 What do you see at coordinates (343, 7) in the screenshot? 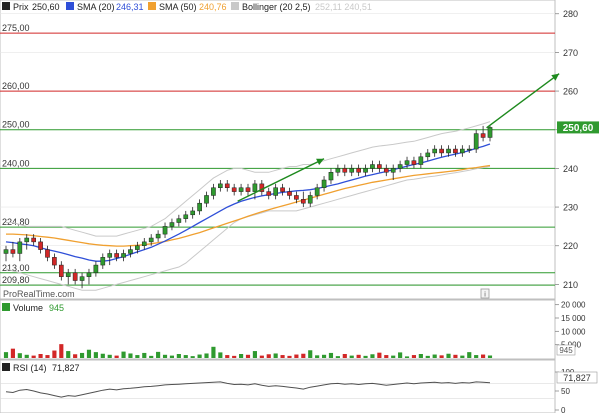
I see `bollinger-legend-value: 252,11 240,51` at bounding box center [343, 7].